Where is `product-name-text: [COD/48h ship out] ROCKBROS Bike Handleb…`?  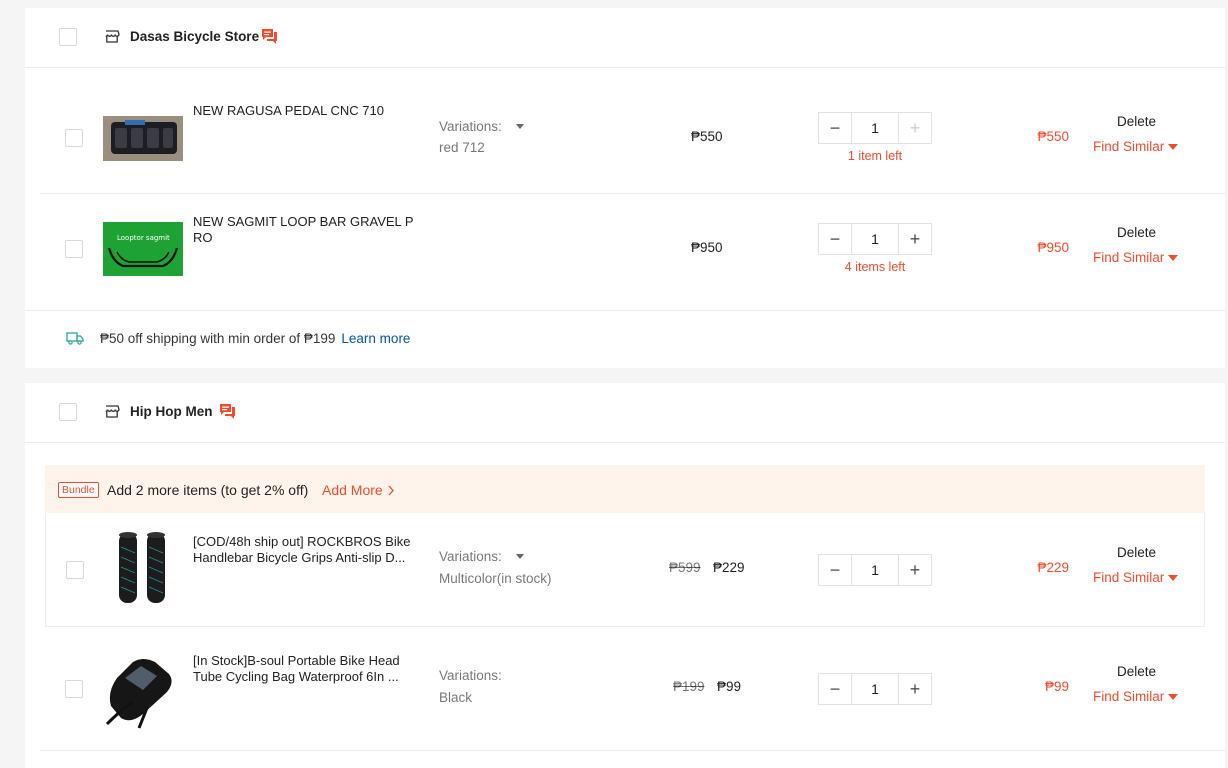 product-name-text: [COD/48h ship out] ROCKBROS Bike Handleb… is located at coordinates (302, 549).